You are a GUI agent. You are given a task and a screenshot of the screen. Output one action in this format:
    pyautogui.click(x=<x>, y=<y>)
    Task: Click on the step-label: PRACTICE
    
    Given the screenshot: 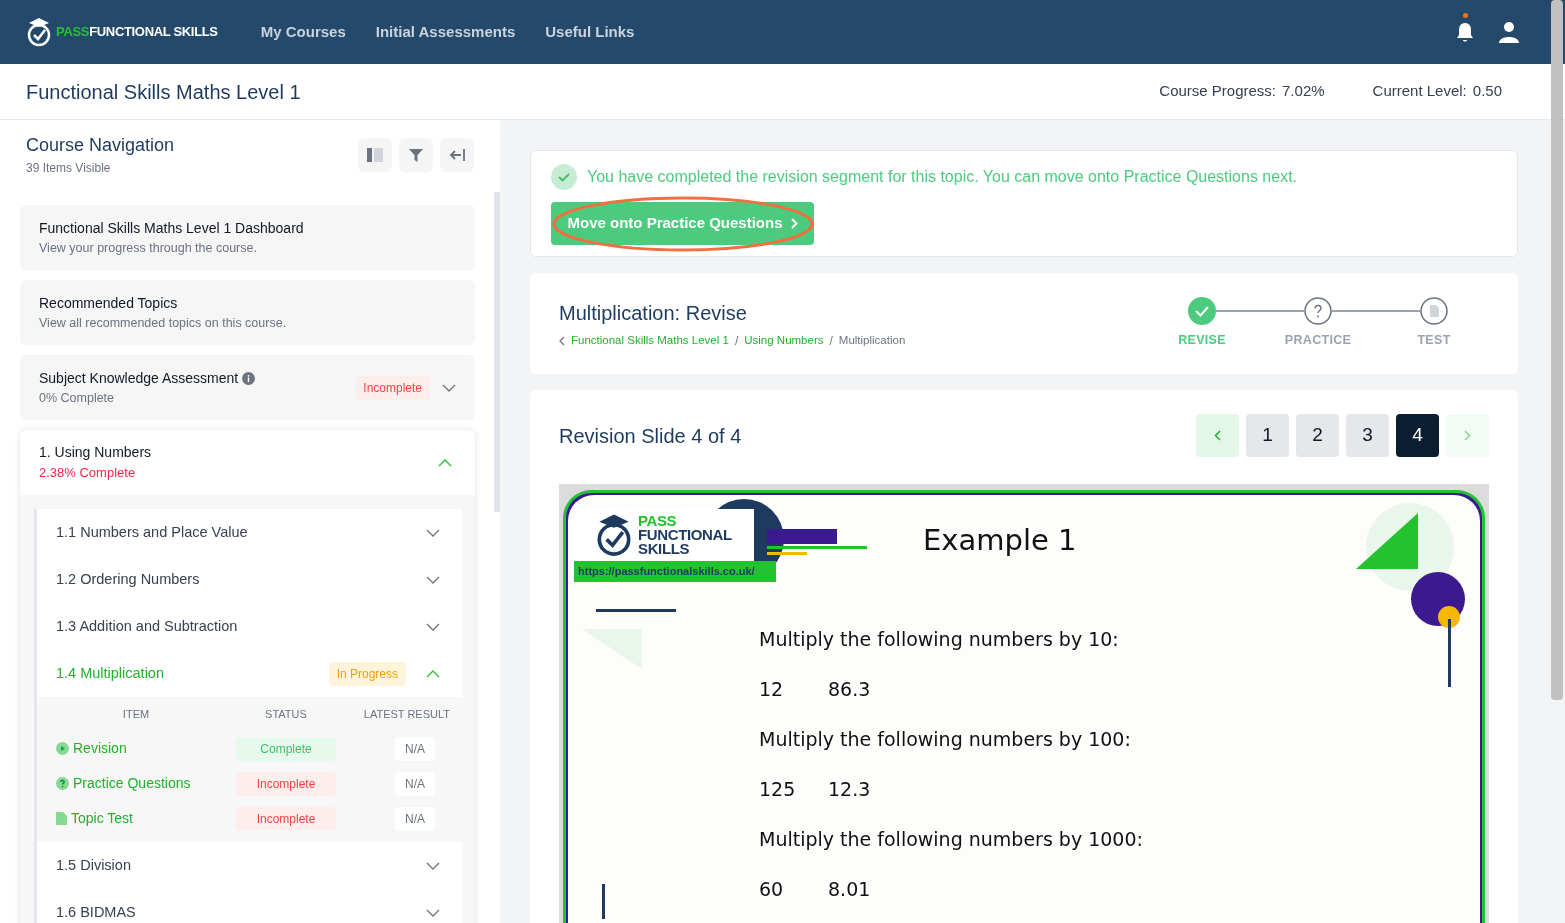 What is the action you would take?
    pyautogui.click(x=1318, y=341)
    